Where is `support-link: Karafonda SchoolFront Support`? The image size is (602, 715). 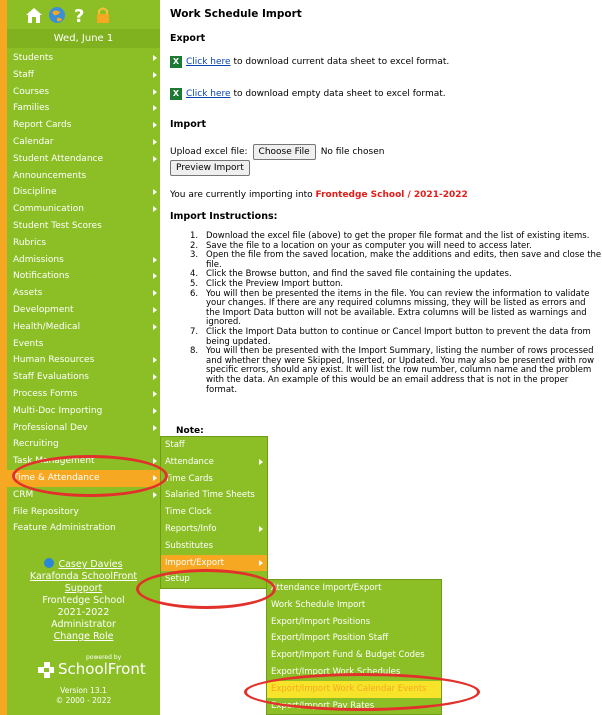 support-link: Karafonda SchoolFront Support is located at coordinates (83, 583).